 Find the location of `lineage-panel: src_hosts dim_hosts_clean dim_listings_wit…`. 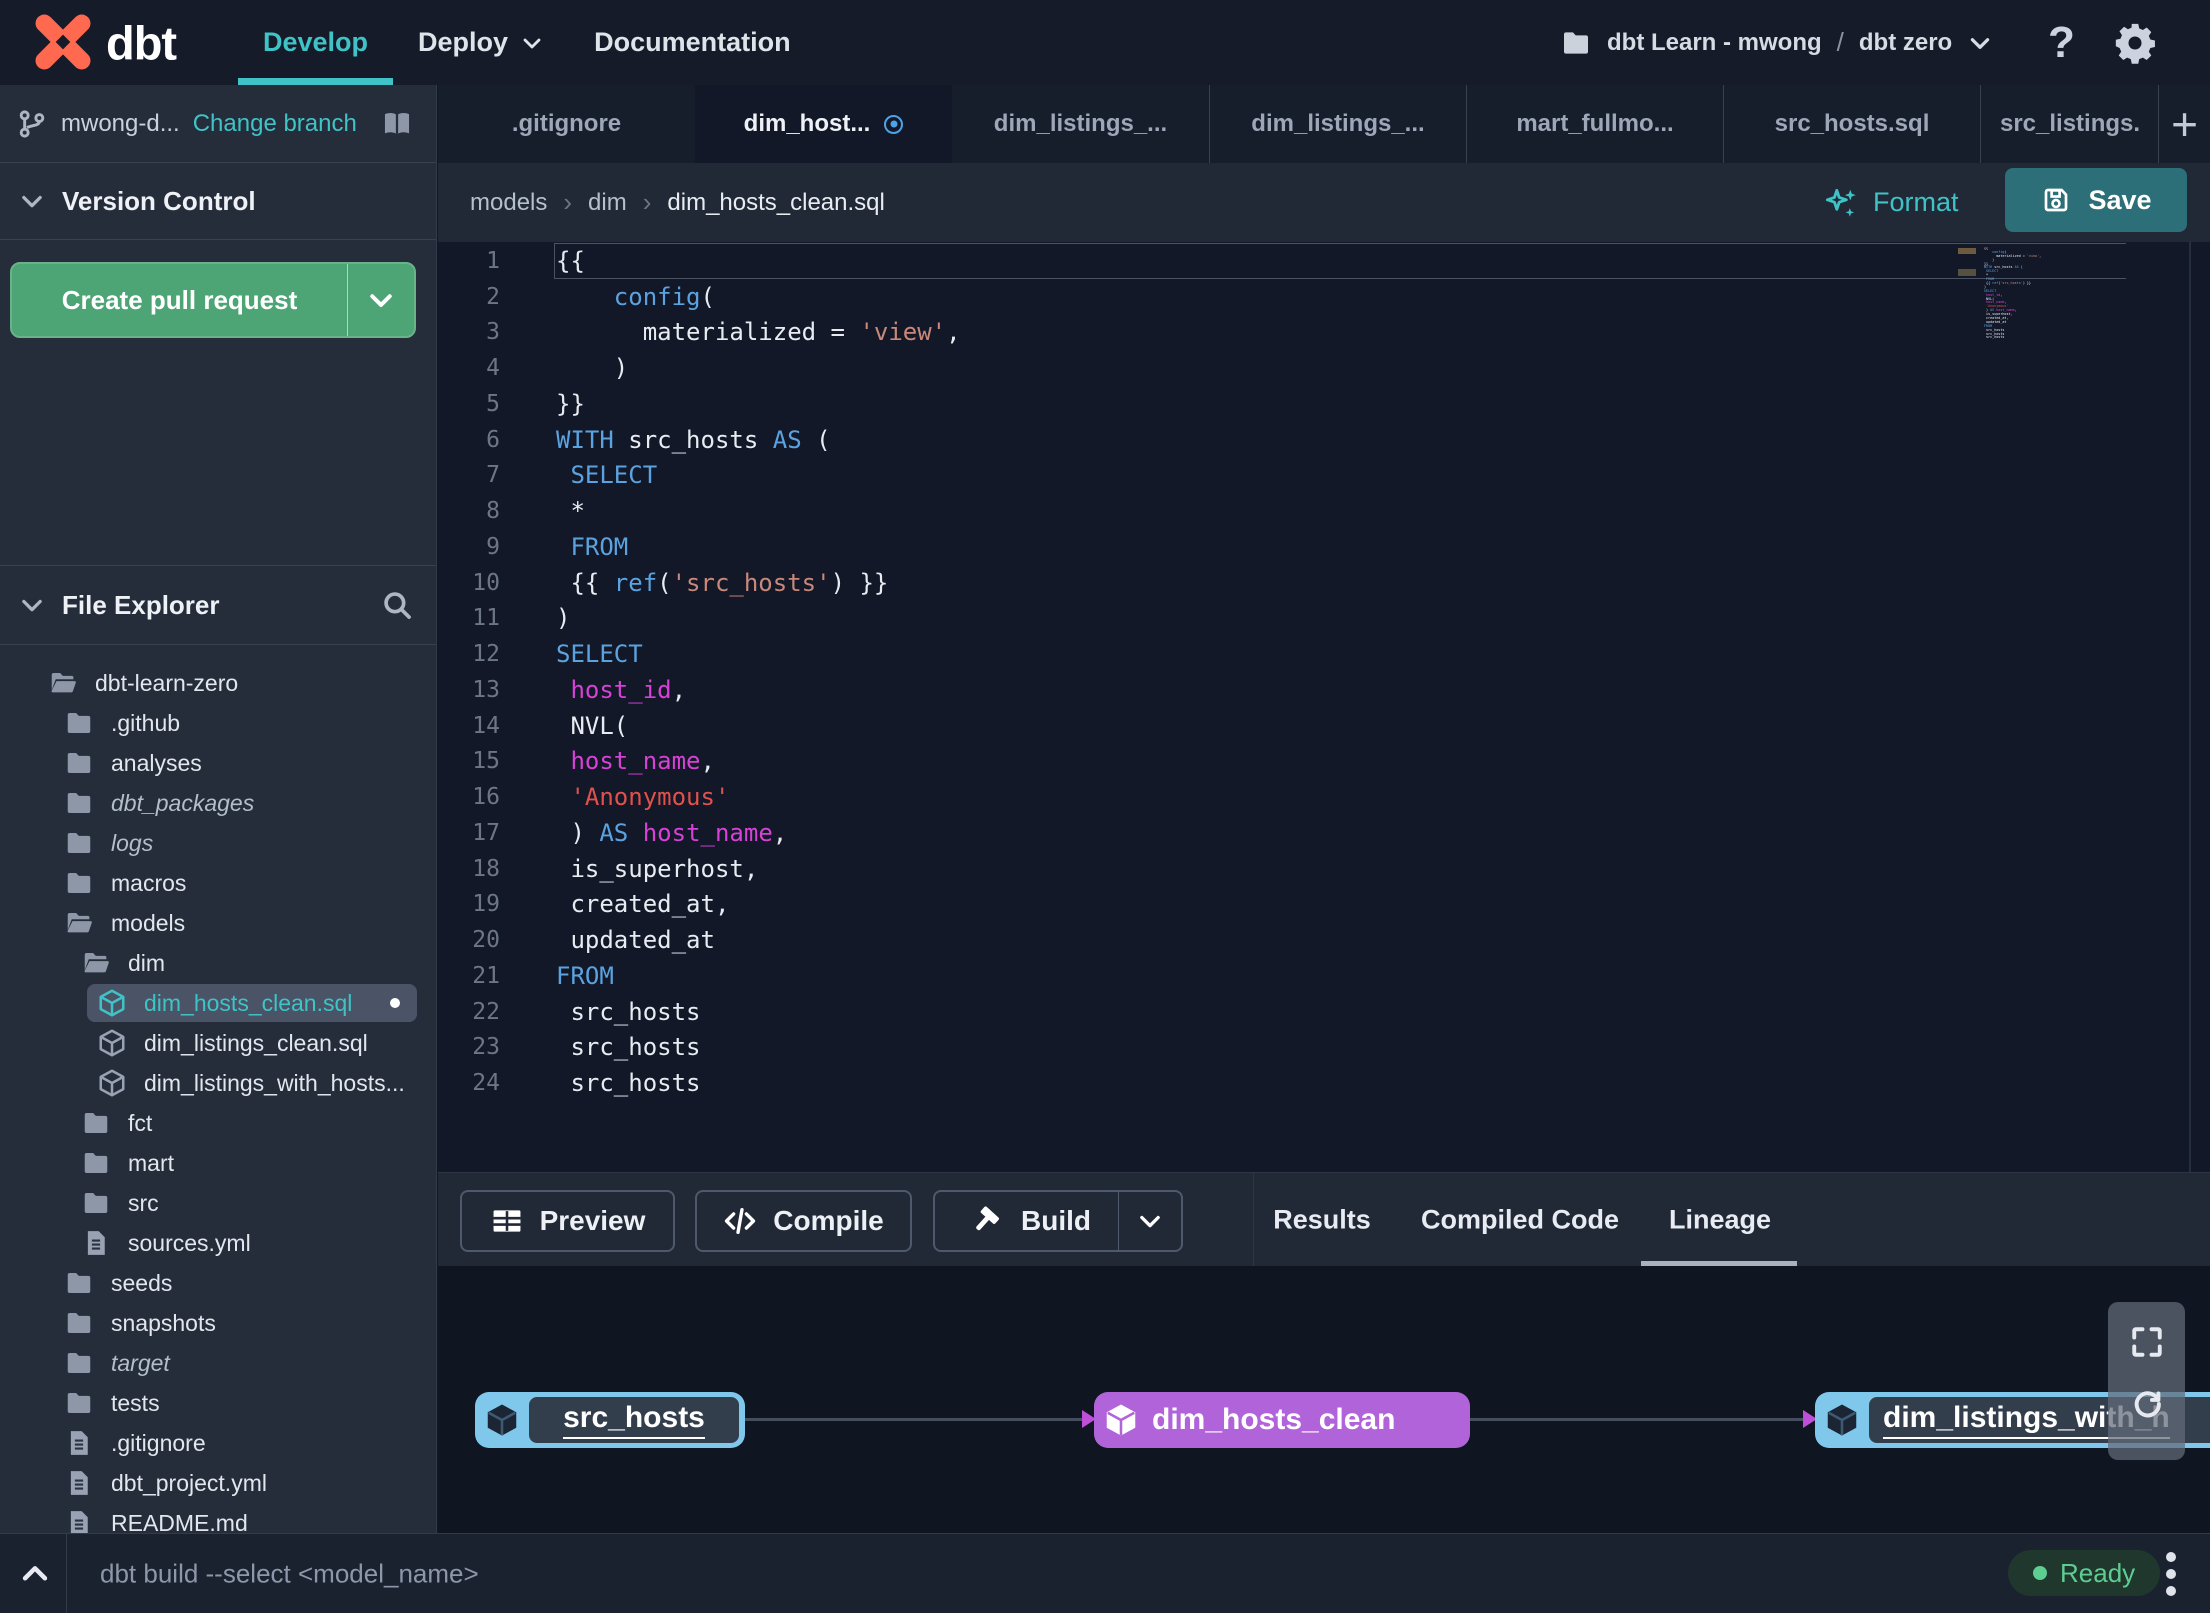

lineage-panel: src_hosts dim_hosts_clean dim_listings_wit… is located at coordinates (1324, 1399).